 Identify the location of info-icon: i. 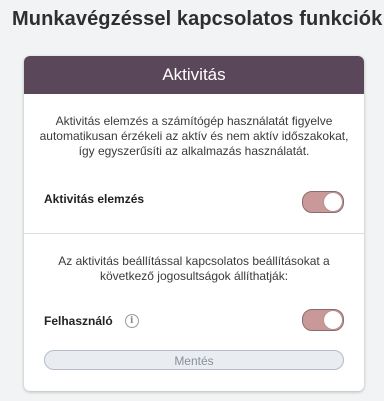
(131, 321).